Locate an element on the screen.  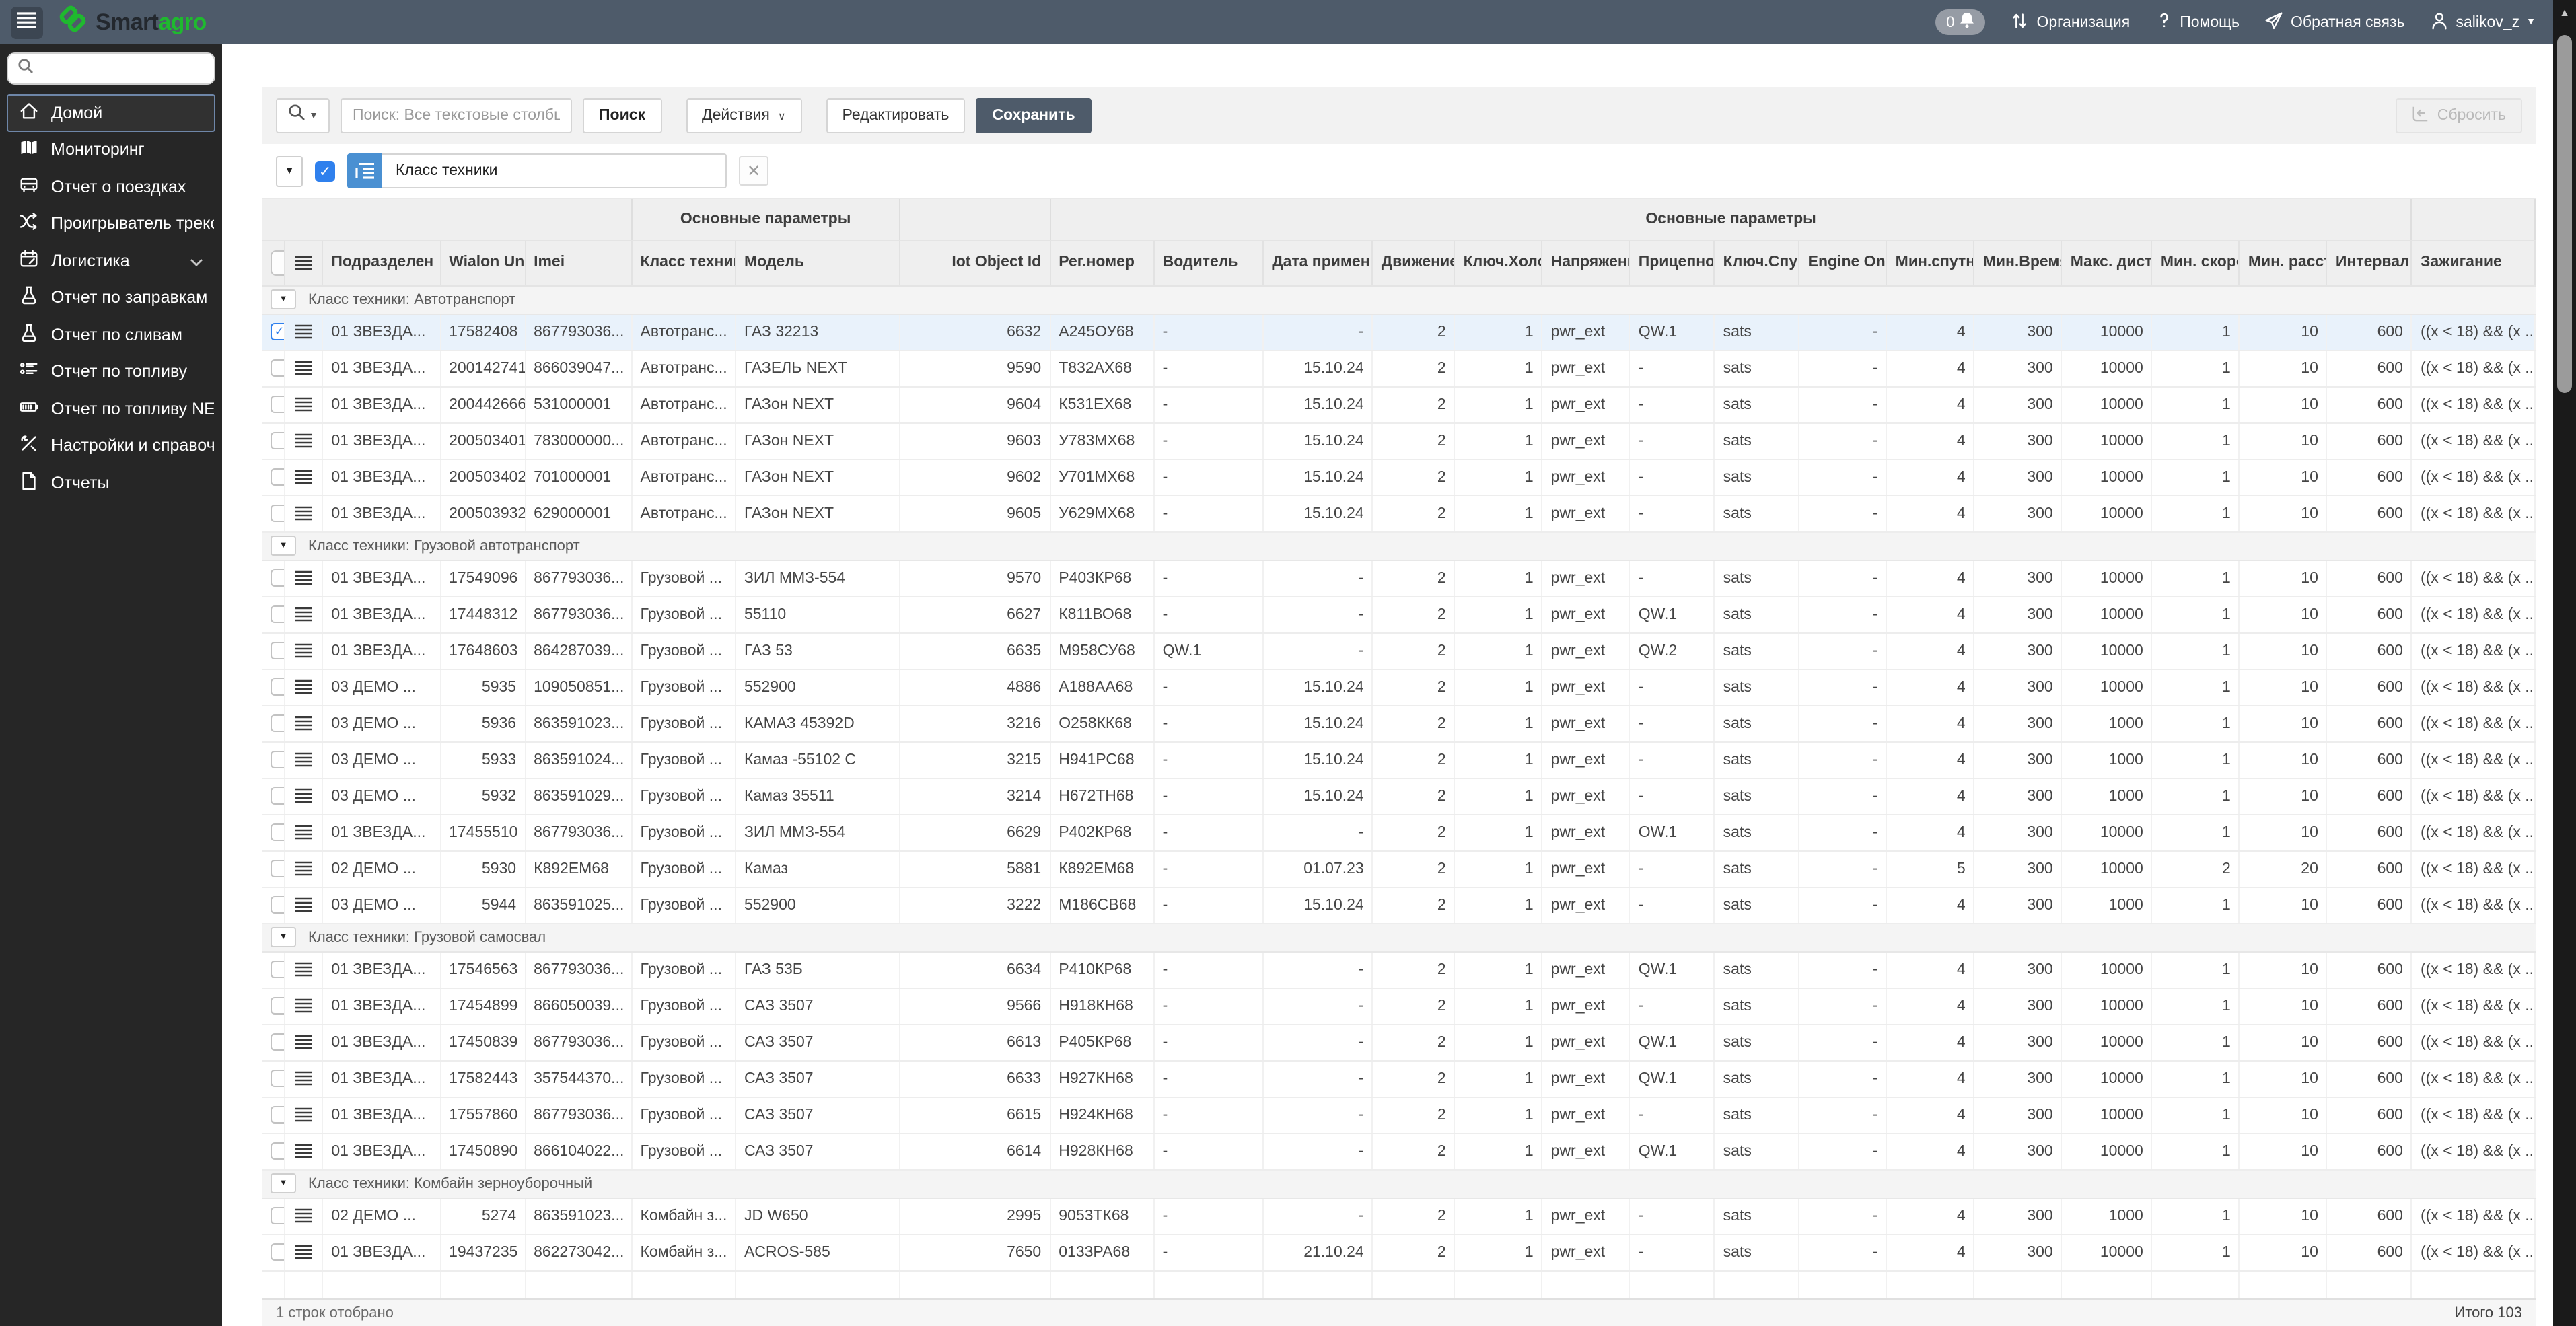
vertical-scrollbar: ▲ is located at coordinates (2564, 663).